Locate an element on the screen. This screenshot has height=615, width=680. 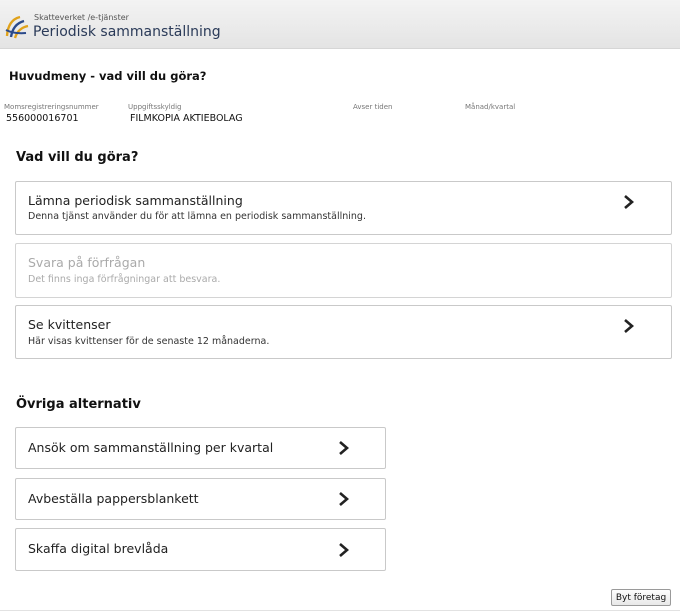
app-title: Periodisk sammanställning is located at coordinates (127, 32).